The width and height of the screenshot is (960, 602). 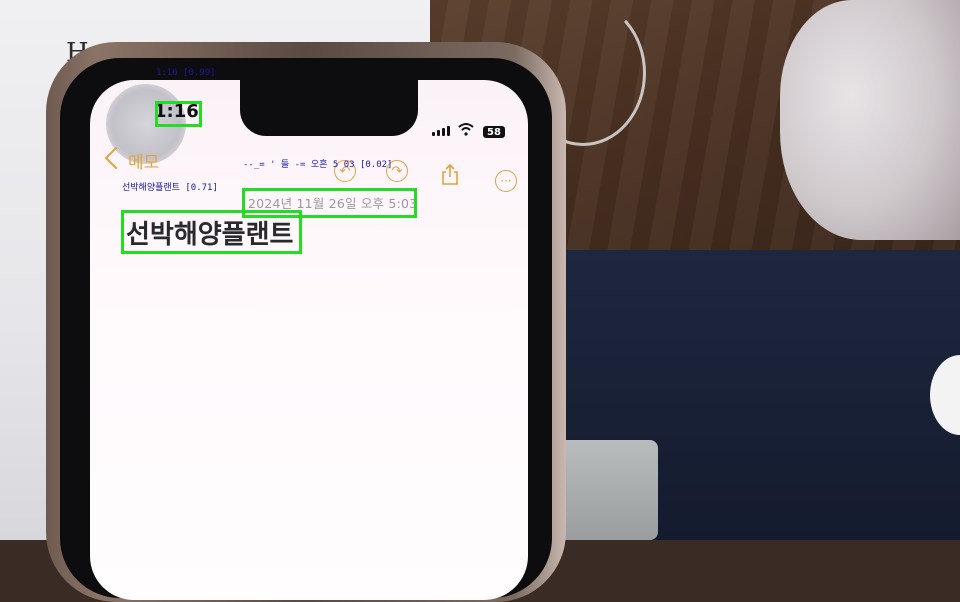 I want to click on more-icon: ···, so click(x=506, y=181).